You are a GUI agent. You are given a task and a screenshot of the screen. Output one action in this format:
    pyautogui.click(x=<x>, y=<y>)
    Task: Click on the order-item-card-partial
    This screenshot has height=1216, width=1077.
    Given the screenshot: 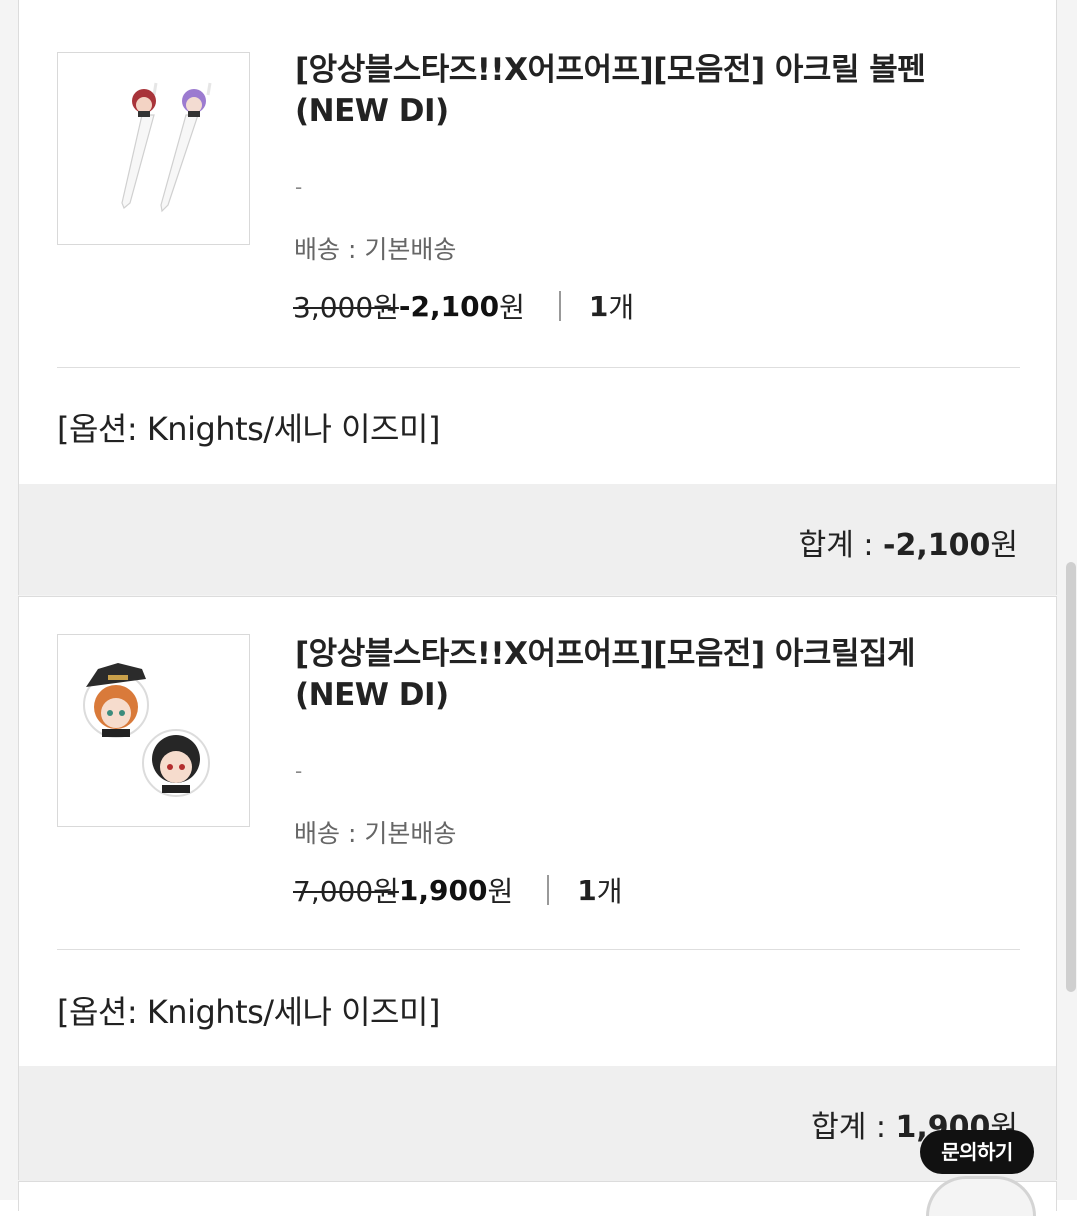 What is the action you would take?
    pyautogui.click(x=537, y=1196)
    